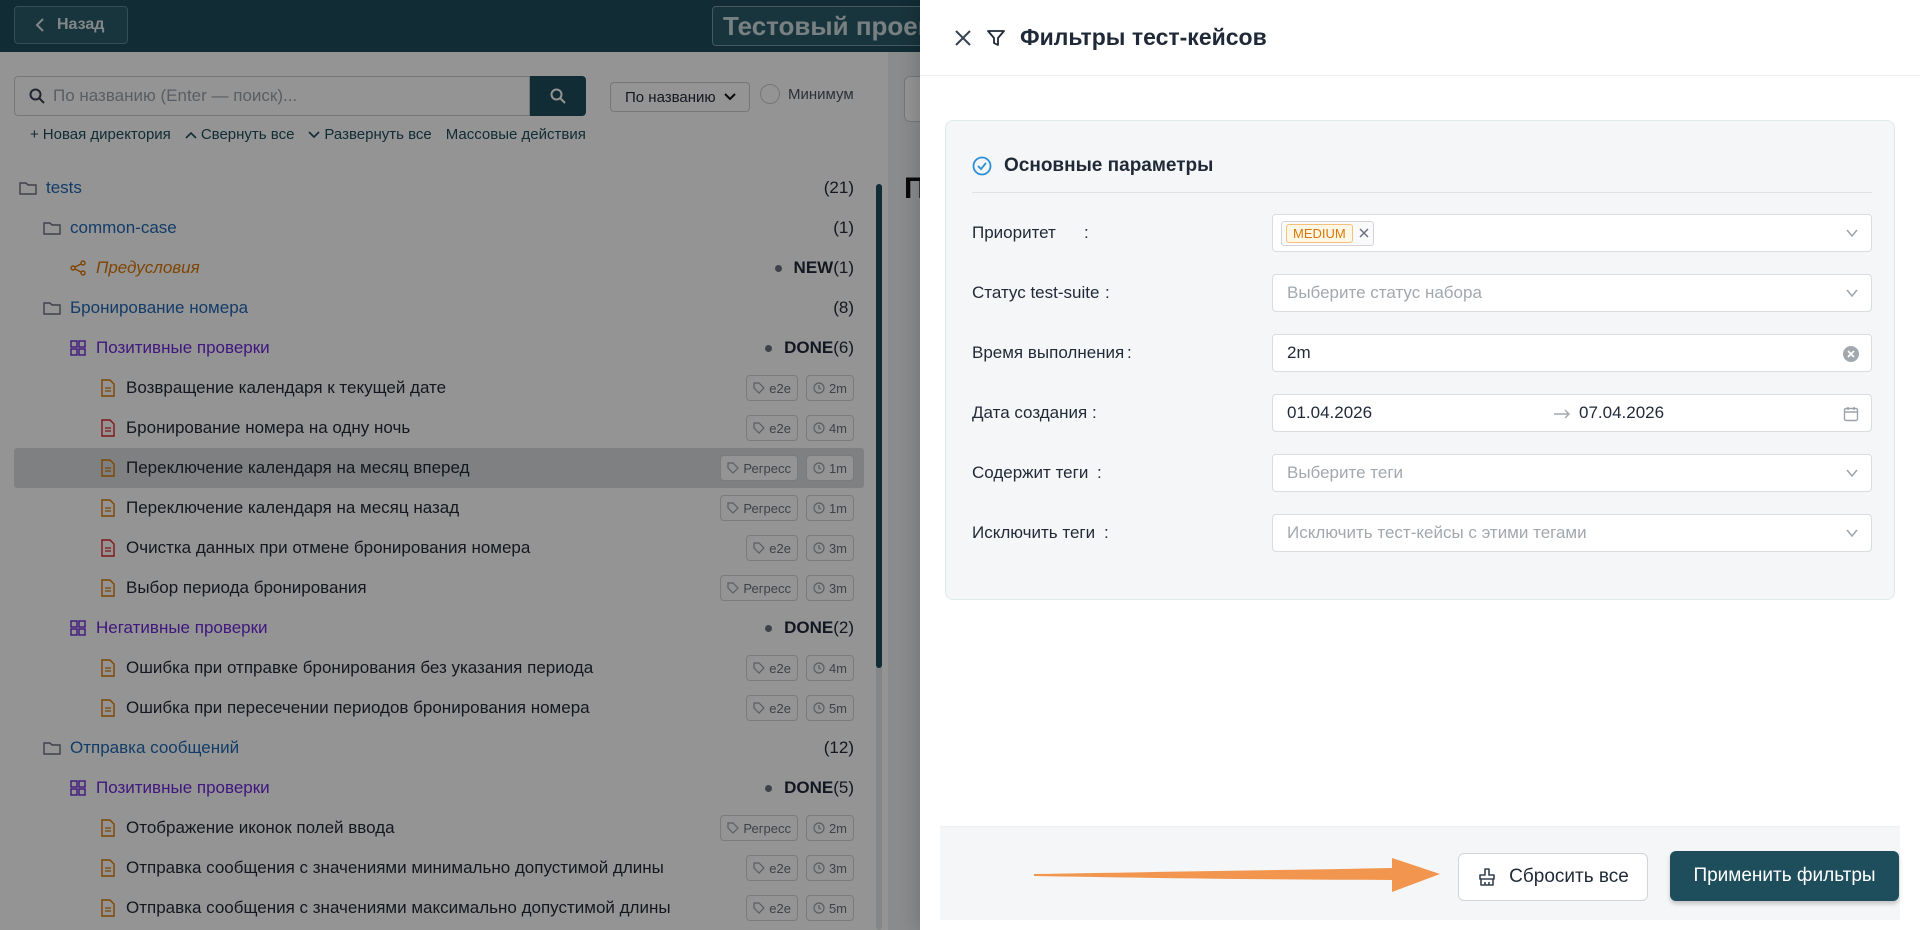  I want to click on has-tags-placeholder: Выберите теги, so click(1345, 472).